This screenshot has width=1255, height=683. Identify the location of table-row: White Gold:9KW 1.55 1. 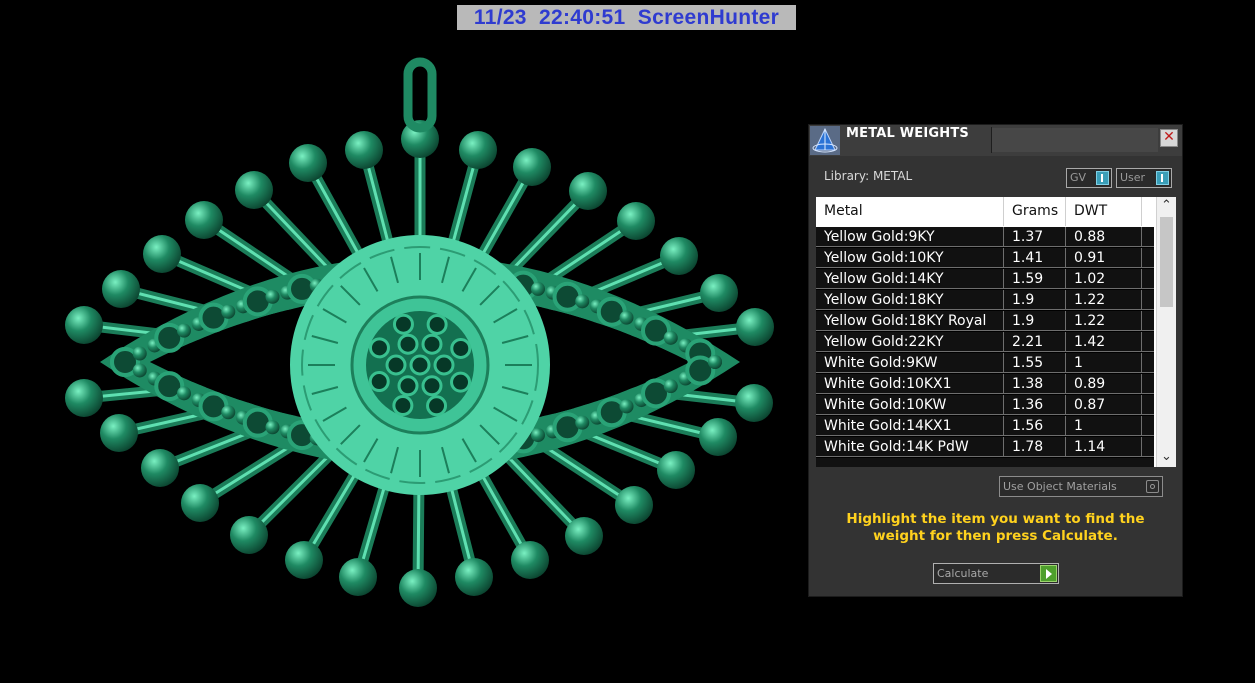
(985, 363).